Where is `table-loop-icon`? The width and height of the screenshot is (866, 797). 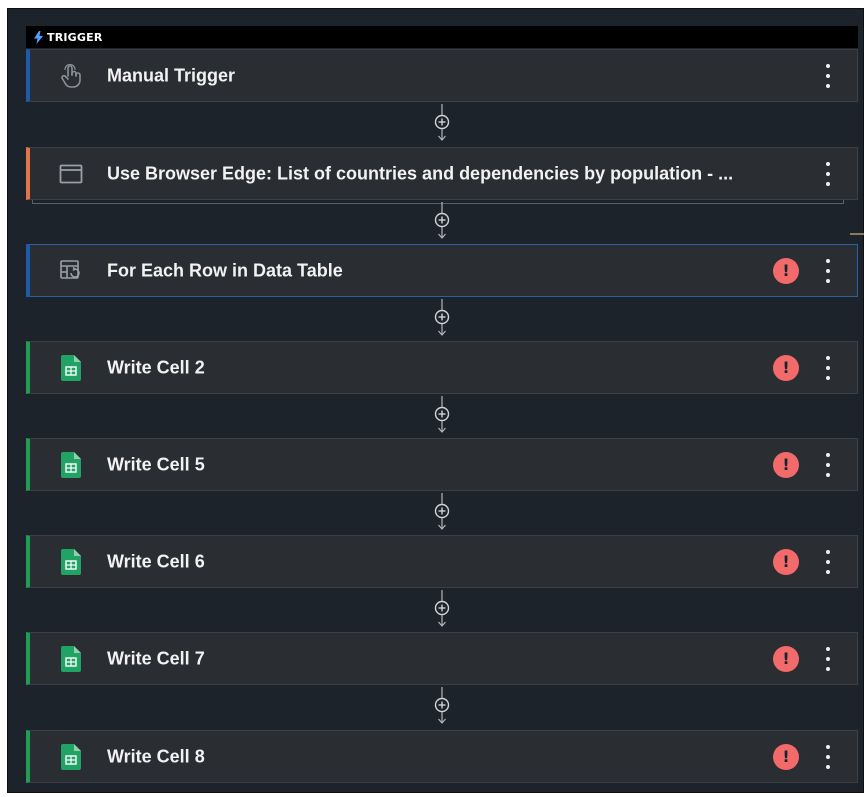 table-loop-icon is located at coordinates (71, 271).